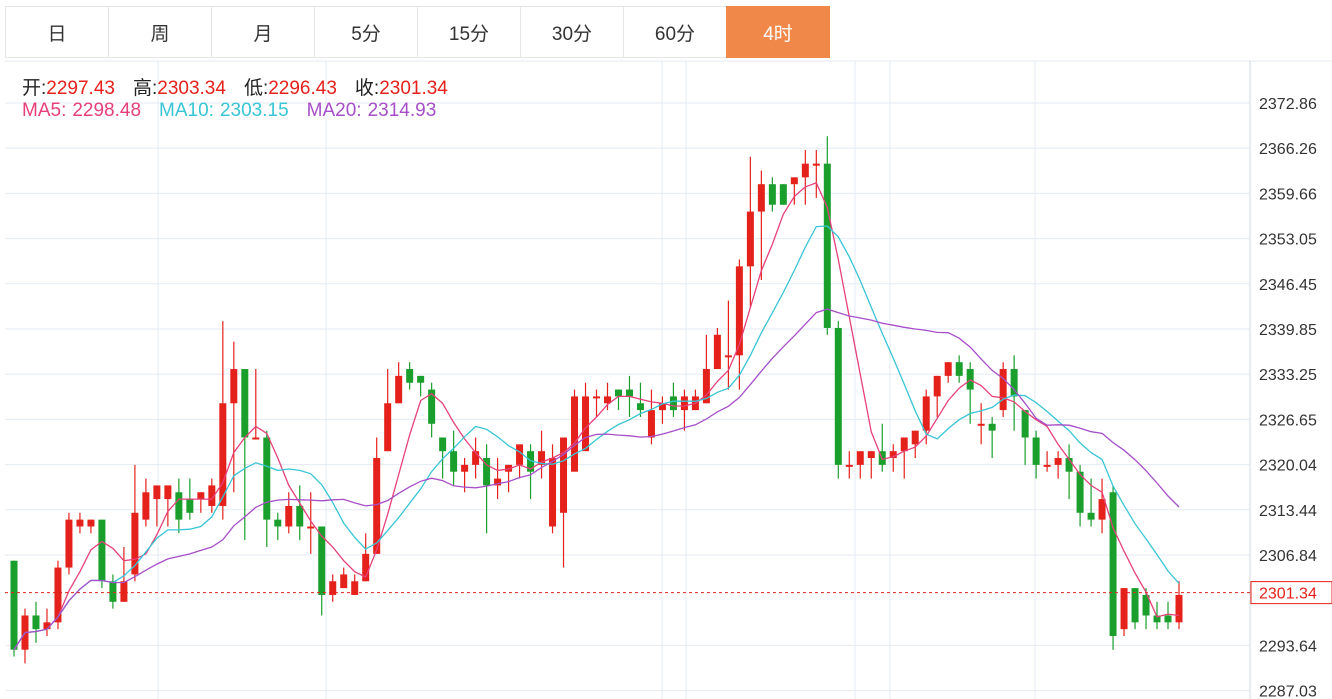  Describe the element at coordinates (1288, 285) in the screenshot. I see `y-tick-label: 2346.45` at that location.